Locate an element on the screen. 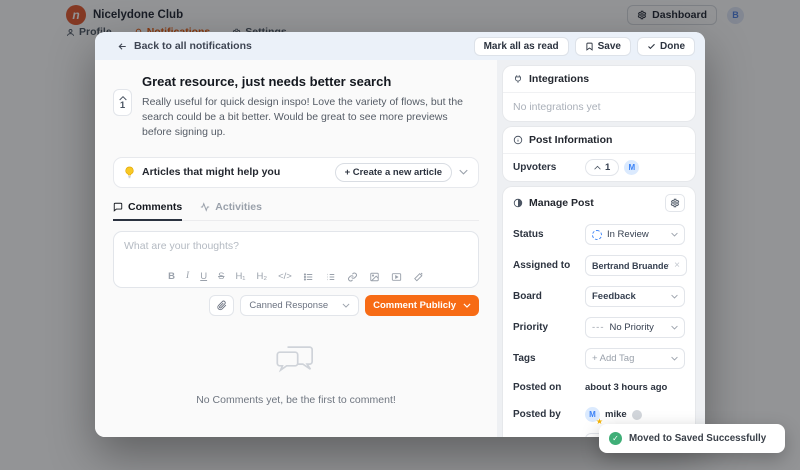 The image size is (800, 470). create-article-button: + Create a new article is located at coordinates (393, 172).